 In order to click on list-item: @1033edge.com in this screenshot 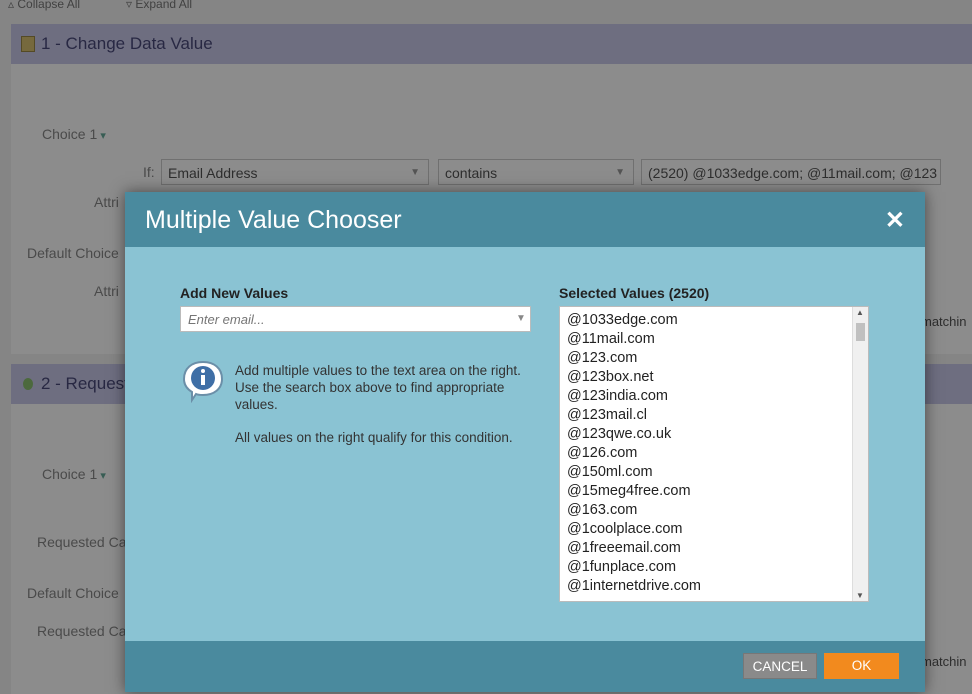, I will do `click(634, 320)`.